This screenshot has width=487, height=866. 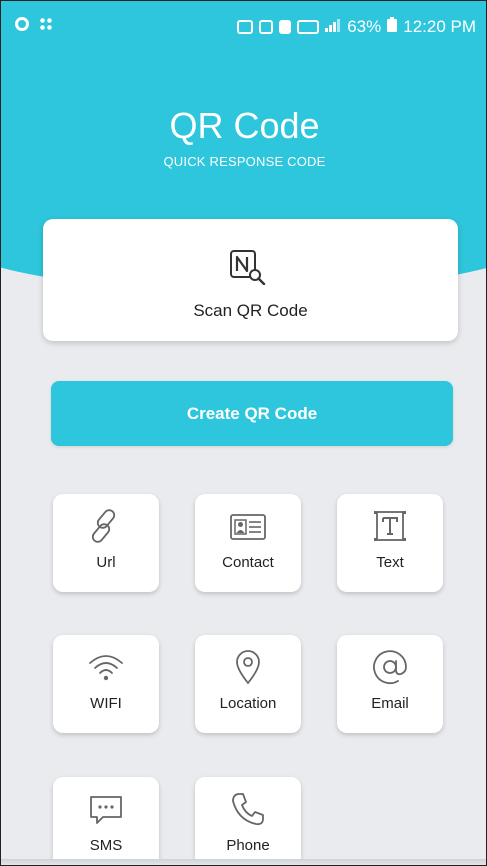 I want to click on page-title: QR Code, so click(x=244, y=125).